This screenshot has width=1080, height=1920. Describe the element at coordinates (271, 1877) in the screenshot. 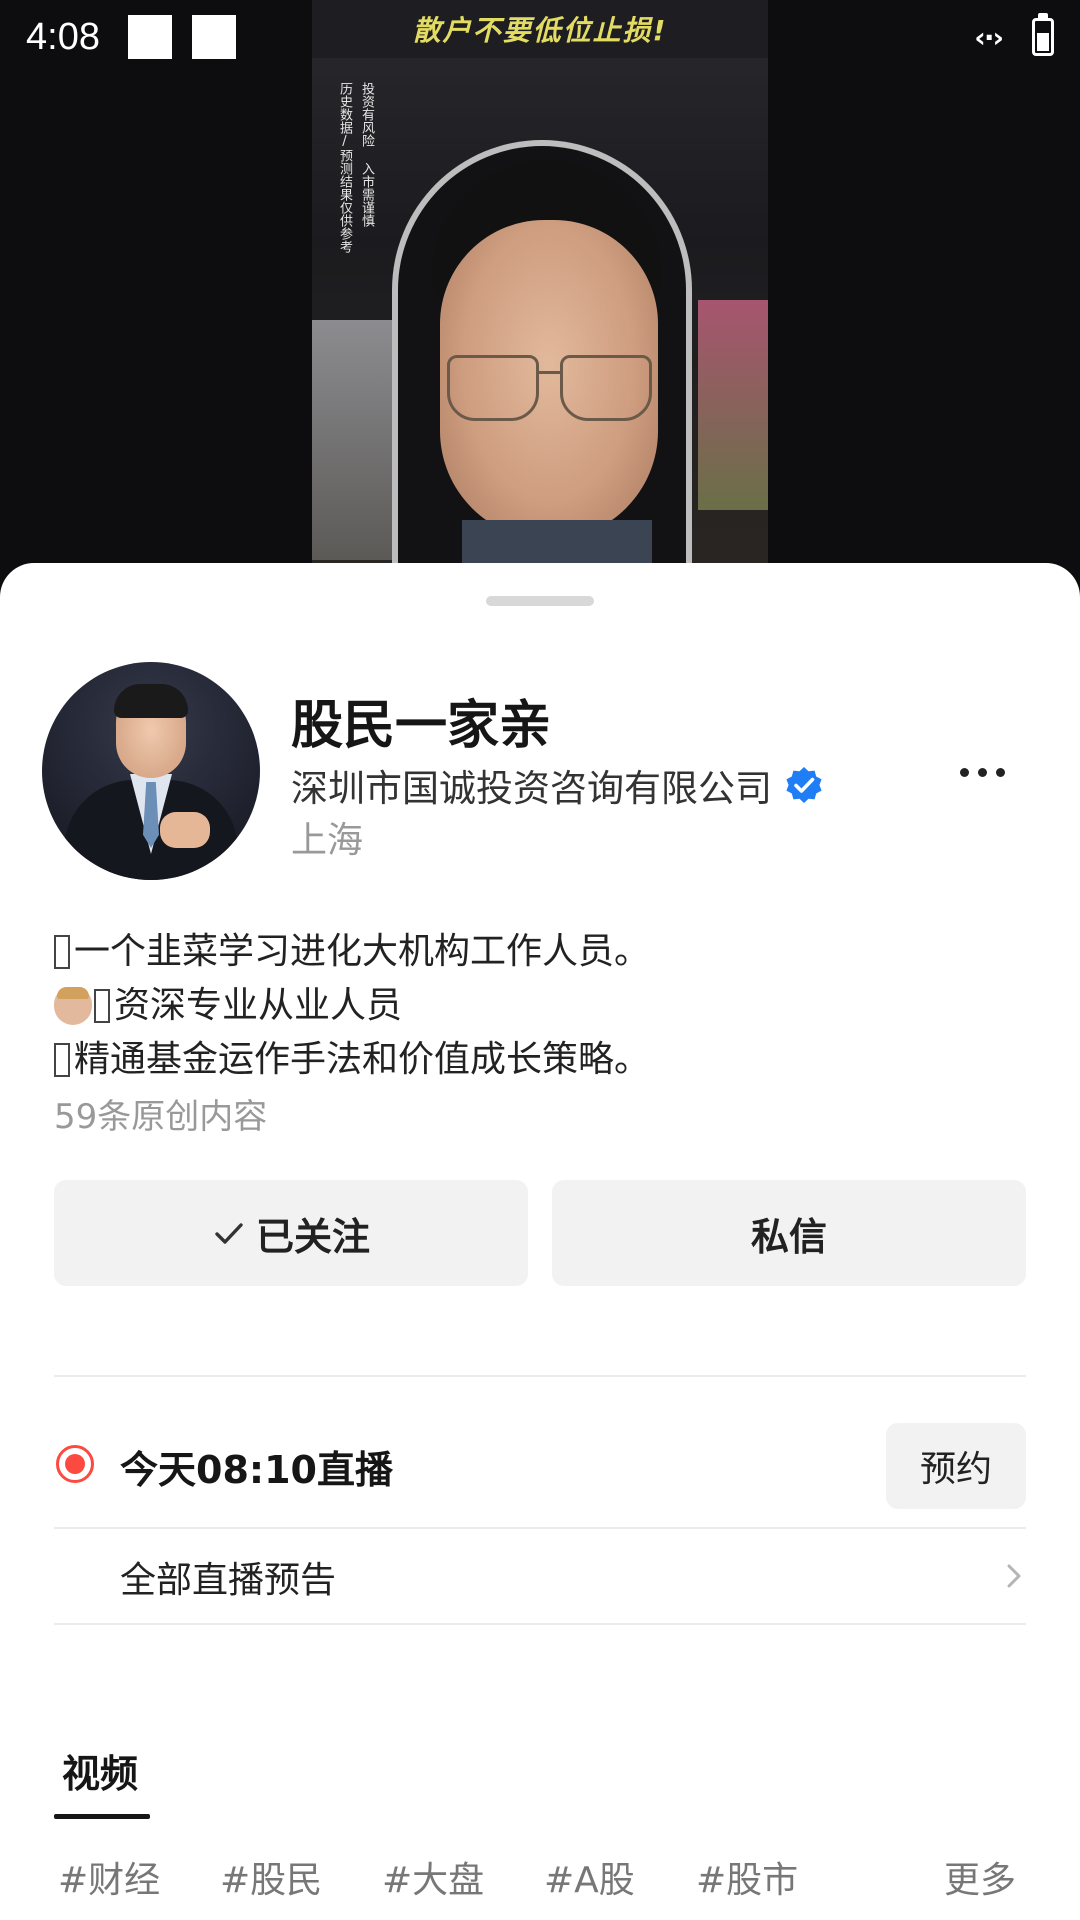

I see `tag-chip: #股民` at that location.